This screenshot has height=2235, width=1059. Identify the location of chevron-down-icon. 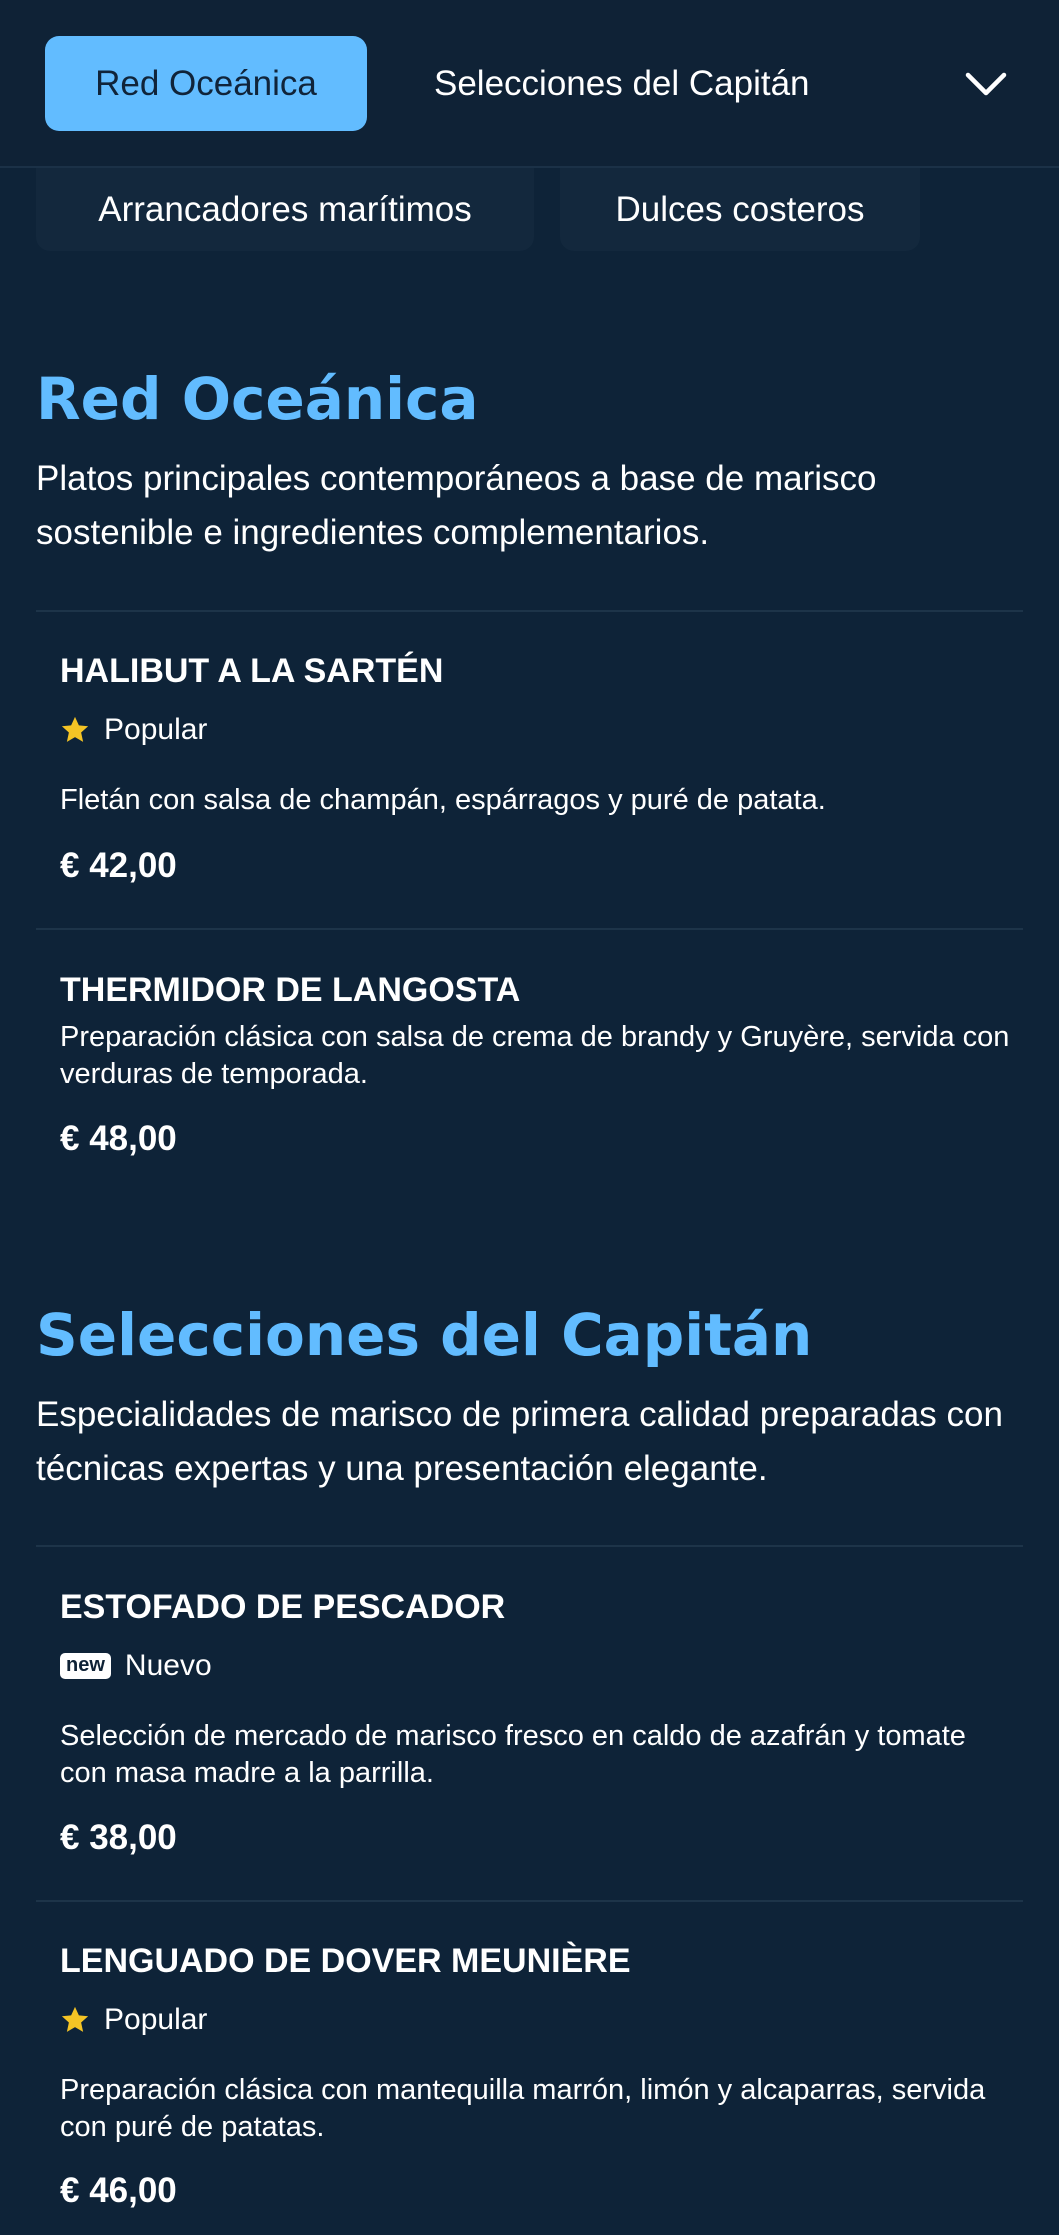
(986, 84).